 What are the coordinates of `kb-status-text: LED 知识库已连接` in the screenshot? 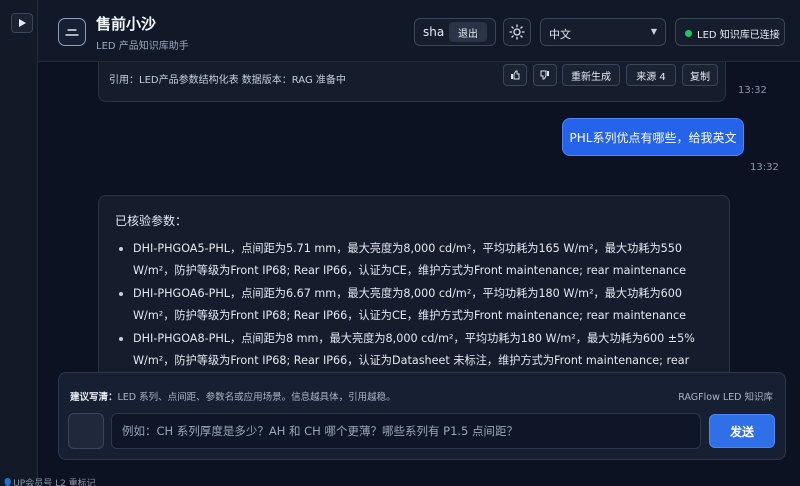 It's located at (738, 35).